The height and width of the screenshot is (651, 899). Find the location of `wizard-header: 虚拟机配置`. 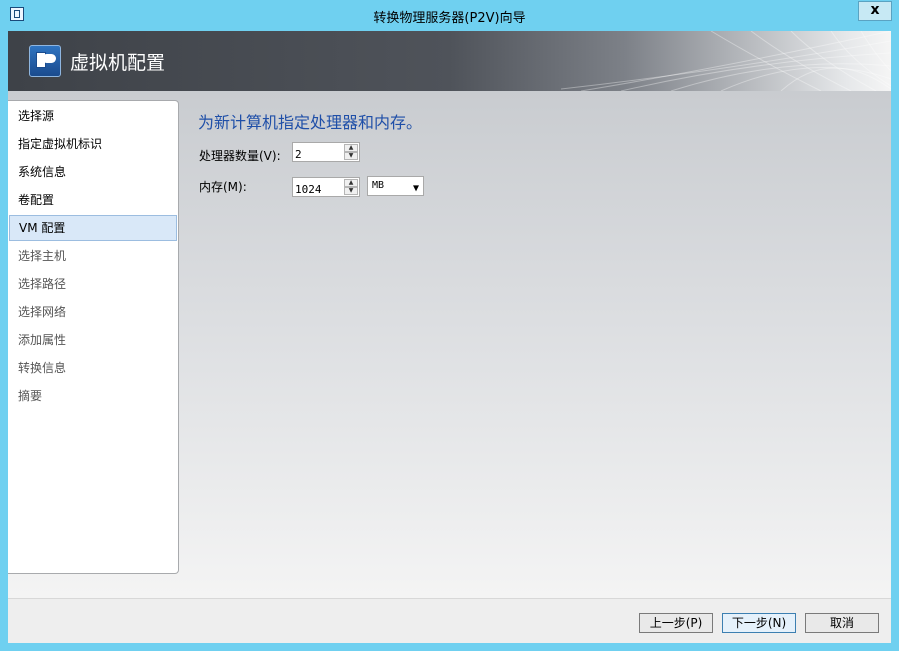

wizard-header: 虚拟机配置 is located at coordinates (449, 61).